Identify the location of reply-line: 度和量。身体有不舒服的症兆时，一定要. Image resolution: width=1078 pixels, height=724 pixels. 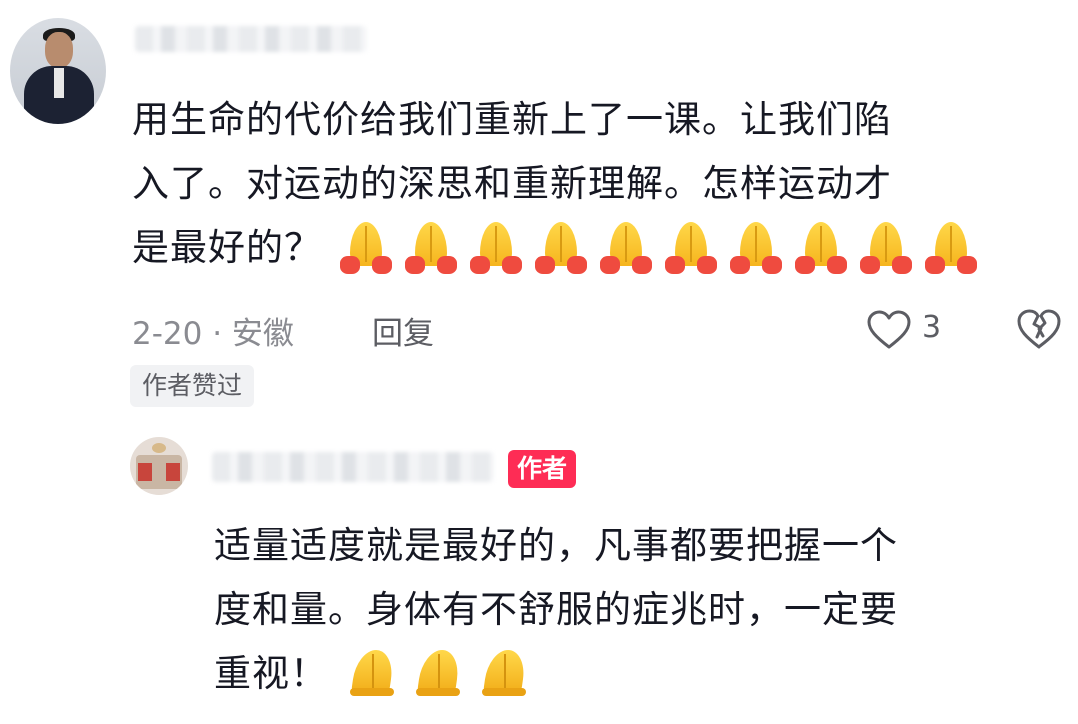
(556, 609).